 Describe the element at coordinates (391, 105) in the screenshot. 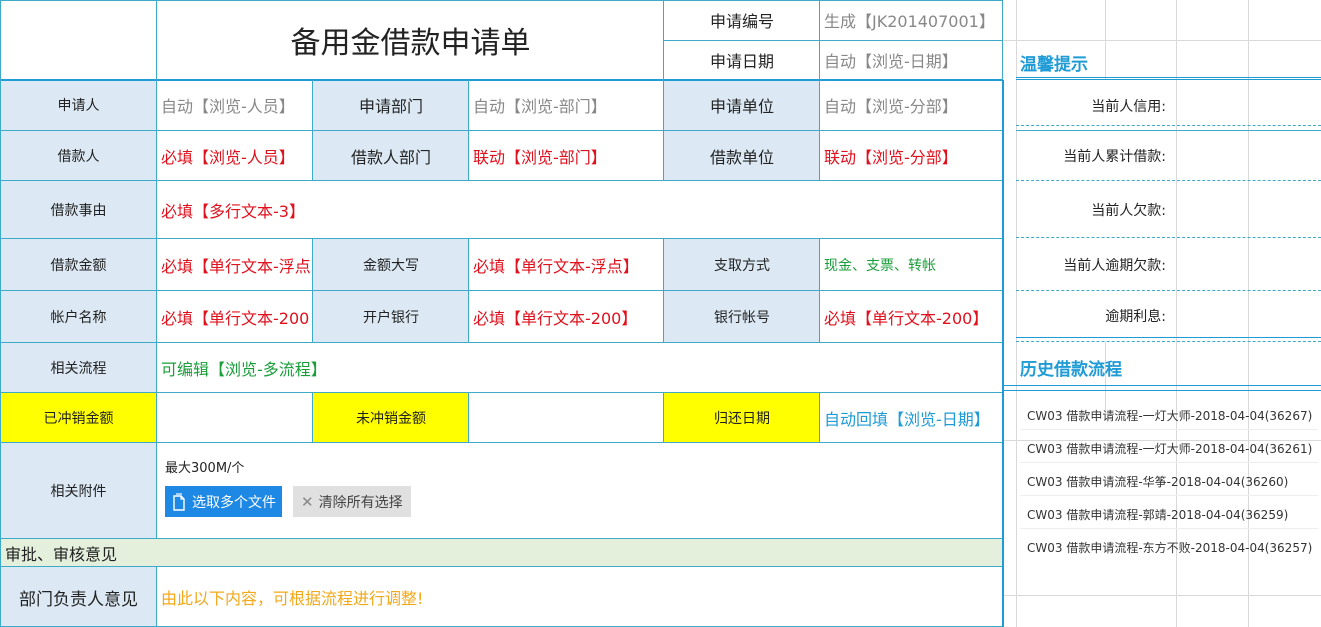

I see `apply-dept-label: 申请部门` at that location.